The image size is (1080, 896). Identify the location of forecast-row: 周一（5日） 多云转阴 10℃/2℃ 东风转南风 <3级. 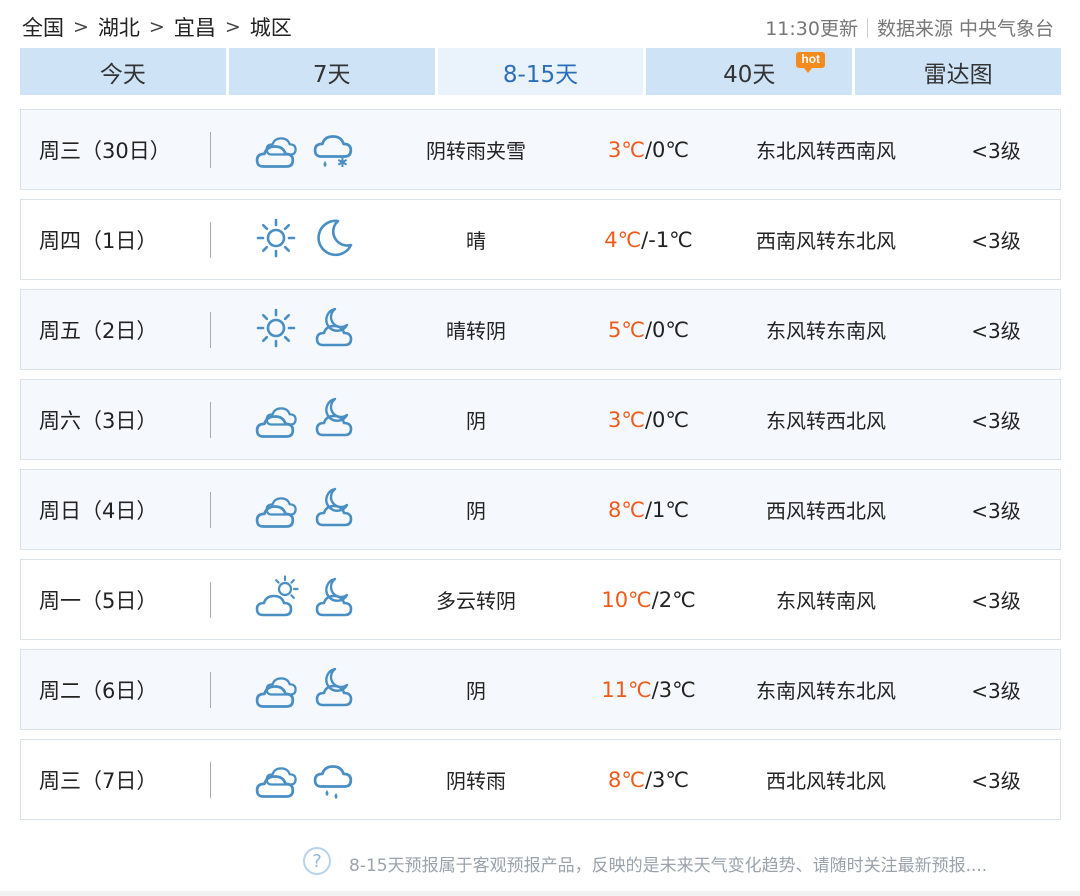
(540, 599).